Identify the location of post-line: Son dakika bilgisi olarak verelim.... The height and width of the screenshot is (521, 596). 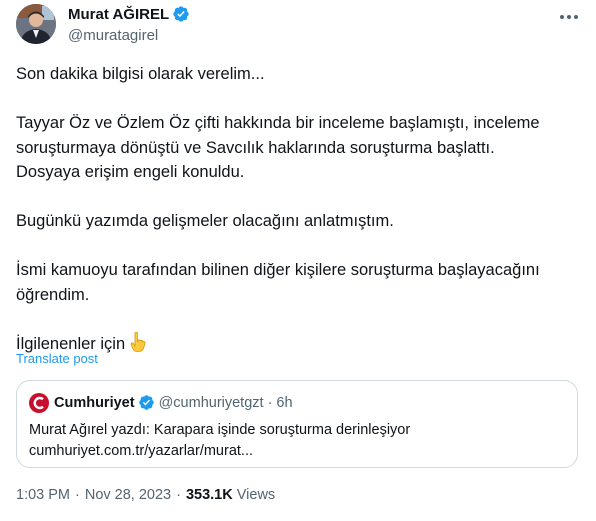
(140, 74).